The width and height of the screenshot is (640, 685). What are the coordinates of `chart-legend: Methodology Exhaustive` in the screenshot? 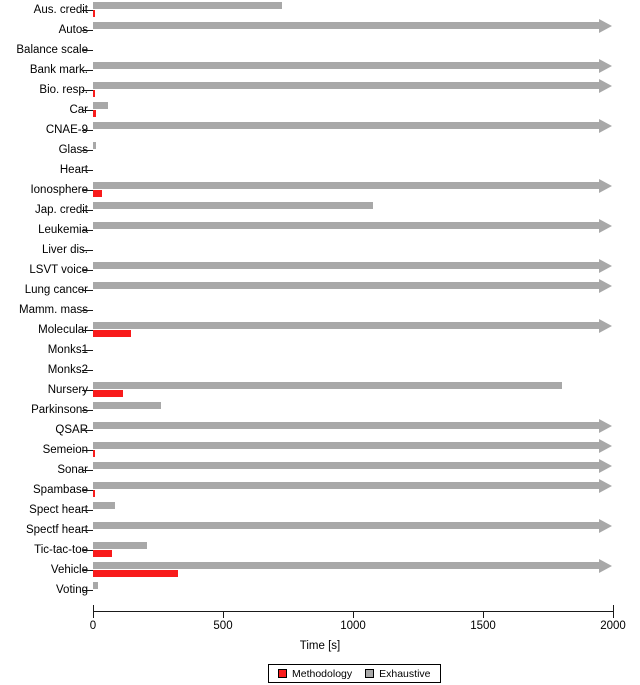 It's located at (354, 673).